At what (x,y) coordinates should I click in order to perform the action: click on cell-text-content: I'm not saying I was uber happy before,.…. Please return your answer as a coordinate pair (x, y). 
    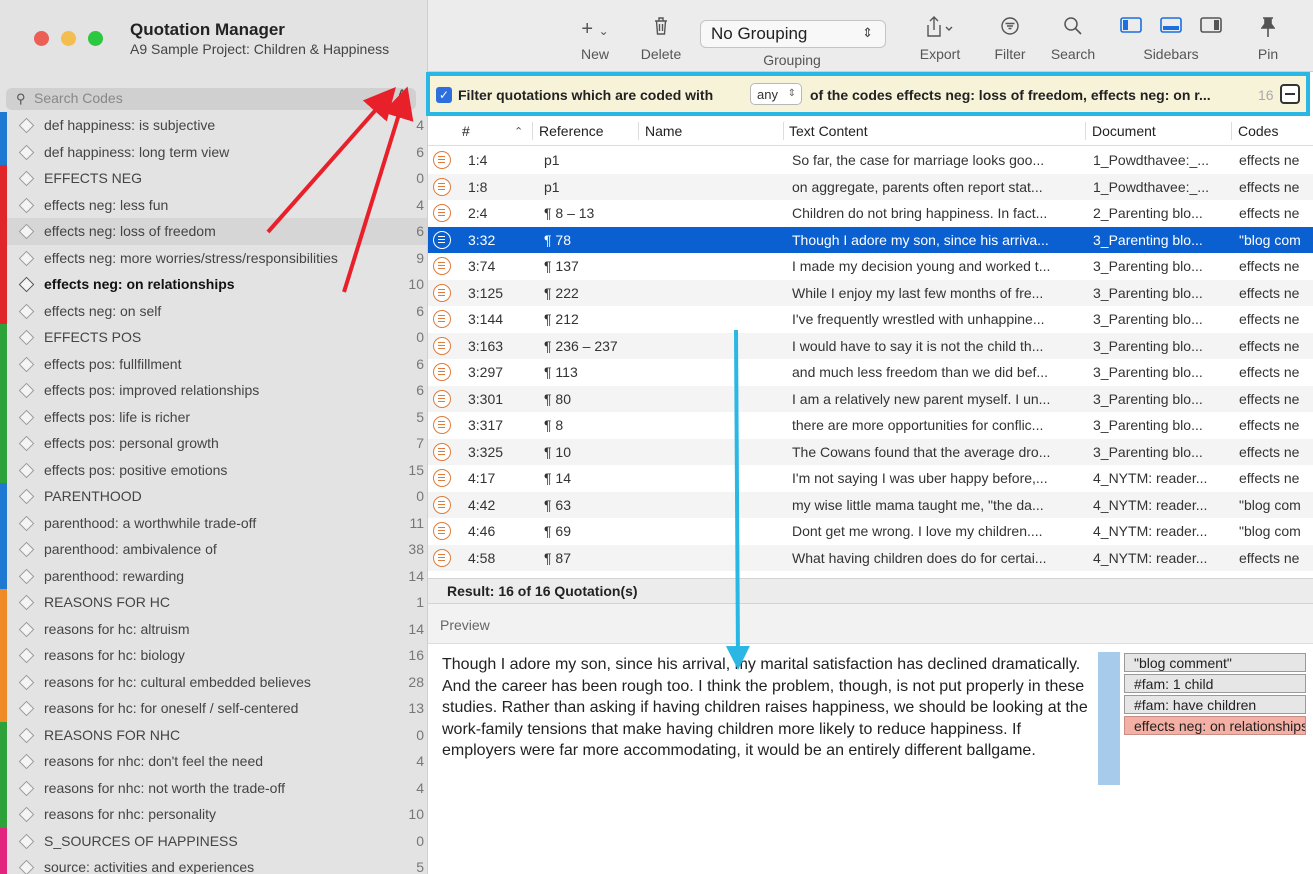
    Looking at the image, I should click on (920, 478).